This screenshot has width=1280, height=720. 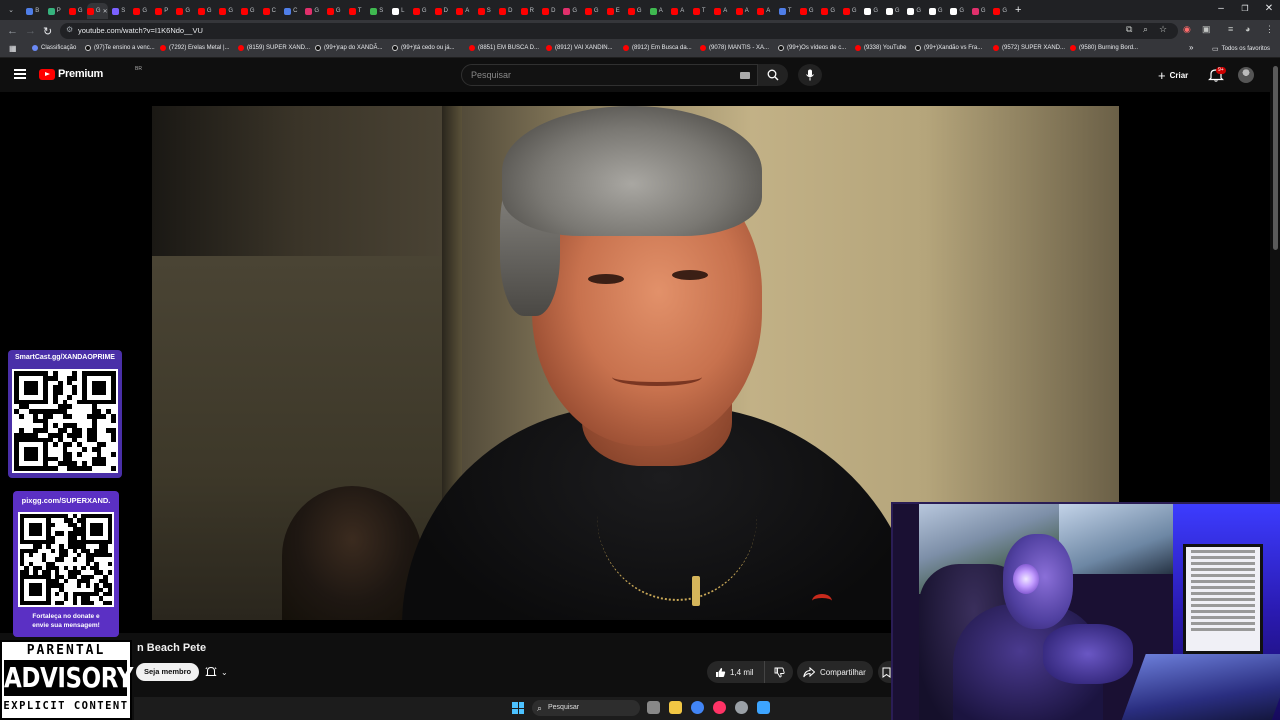 I want to click on extension-icon: ◉, so click(x=1187, y=29).